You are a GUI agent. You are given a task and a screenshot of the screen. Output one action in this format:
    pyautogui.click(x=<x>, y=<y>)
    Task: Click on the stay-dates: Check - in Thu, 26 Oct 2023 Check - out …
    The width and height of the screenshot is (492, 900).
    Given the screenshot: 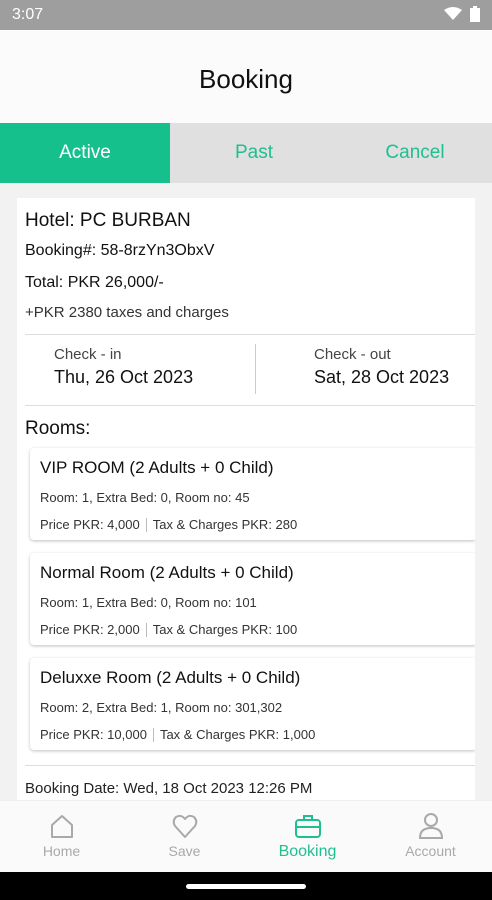 What is the action you would take?
    pyautogui.click(x=250, y=369)
    